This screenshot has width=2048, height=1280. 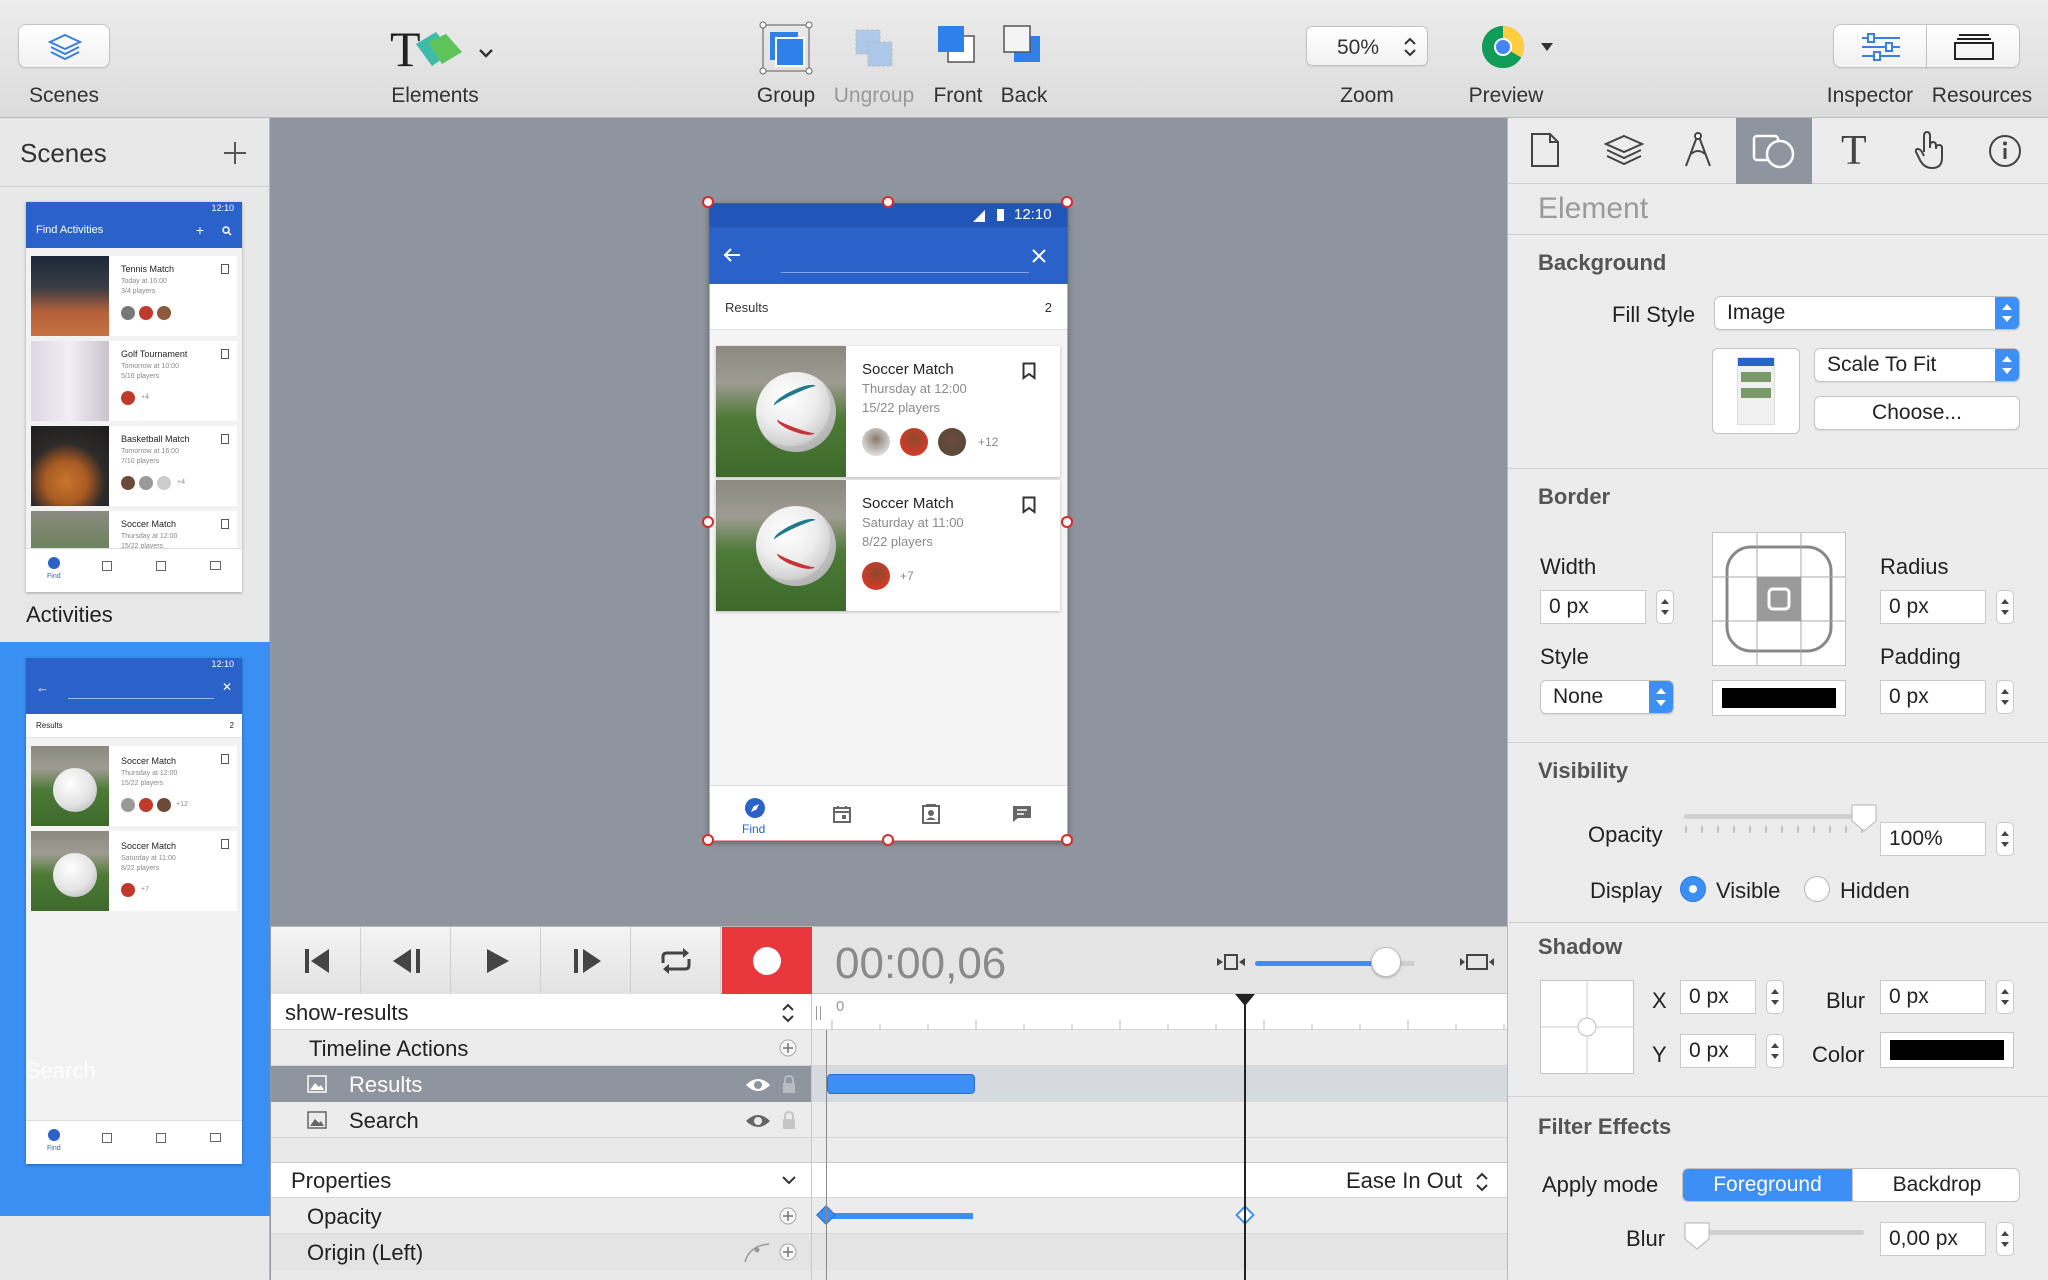 What do you see at coordinates (1697, 1236) in the screenshot?
I see `filter-blur-knob` at bounding box center [1697, 1236].